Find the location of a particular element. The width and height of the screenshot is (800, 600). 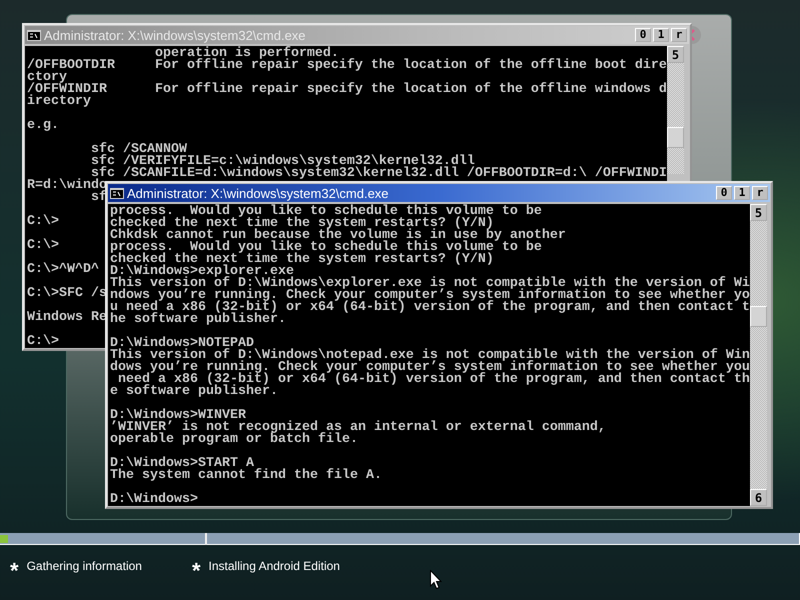

console-line: operable program or batch file. is located at coordinates (234, 440).